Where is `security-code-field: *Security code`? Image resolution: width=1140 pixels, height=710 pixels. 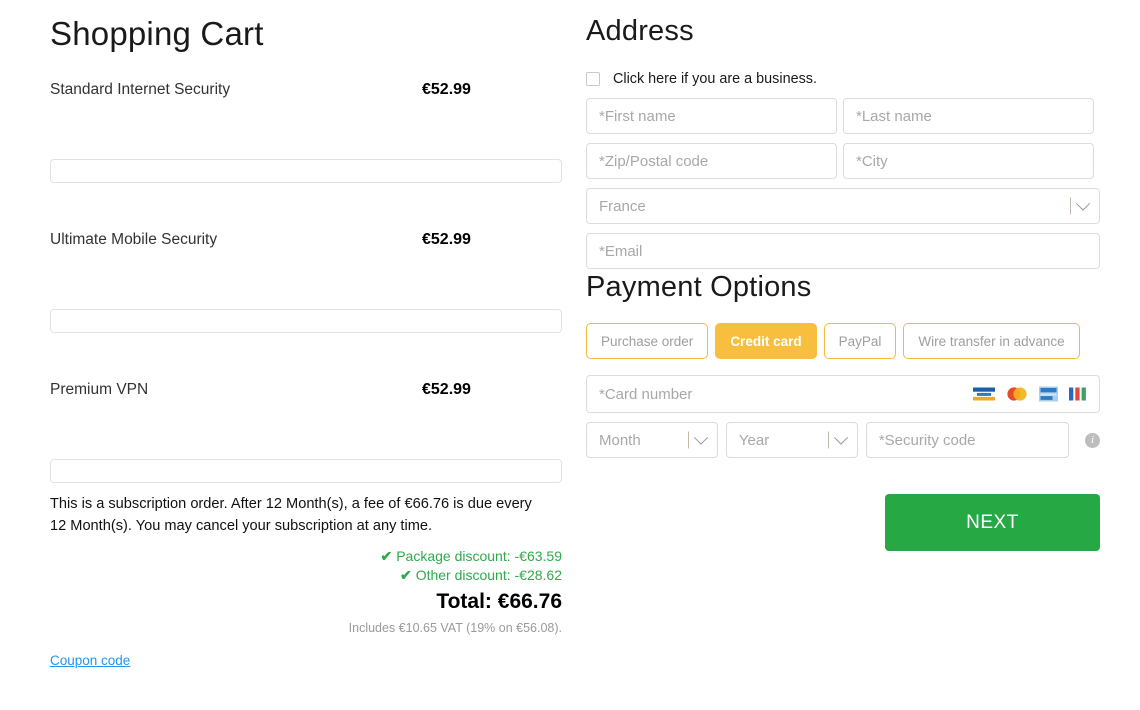
security-code-field: *Security code is located at coordinates (967, 440).